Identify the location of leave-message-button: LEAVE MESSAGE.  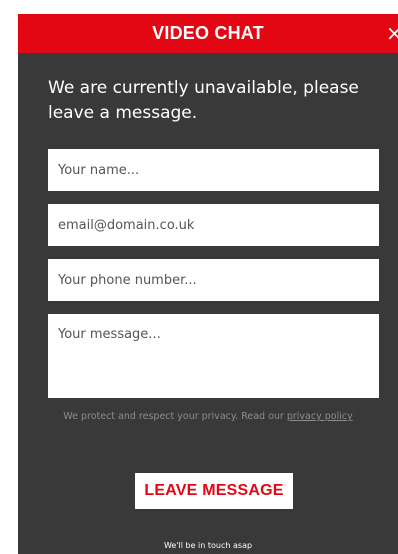
(214, 491).